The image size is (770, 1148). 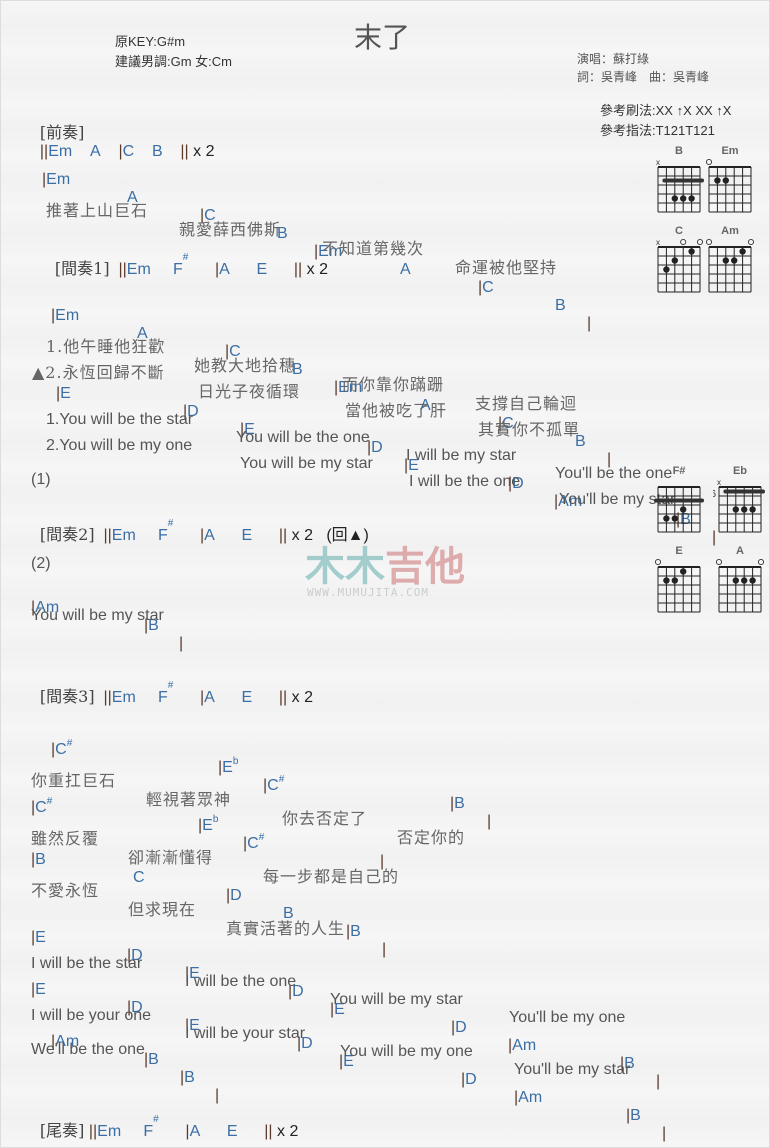 What do you see at coordinates (135, 1068) in the screenshot?
I see `chorus4-chords: |Am |B |B |` at bounding box center [135, 1068].